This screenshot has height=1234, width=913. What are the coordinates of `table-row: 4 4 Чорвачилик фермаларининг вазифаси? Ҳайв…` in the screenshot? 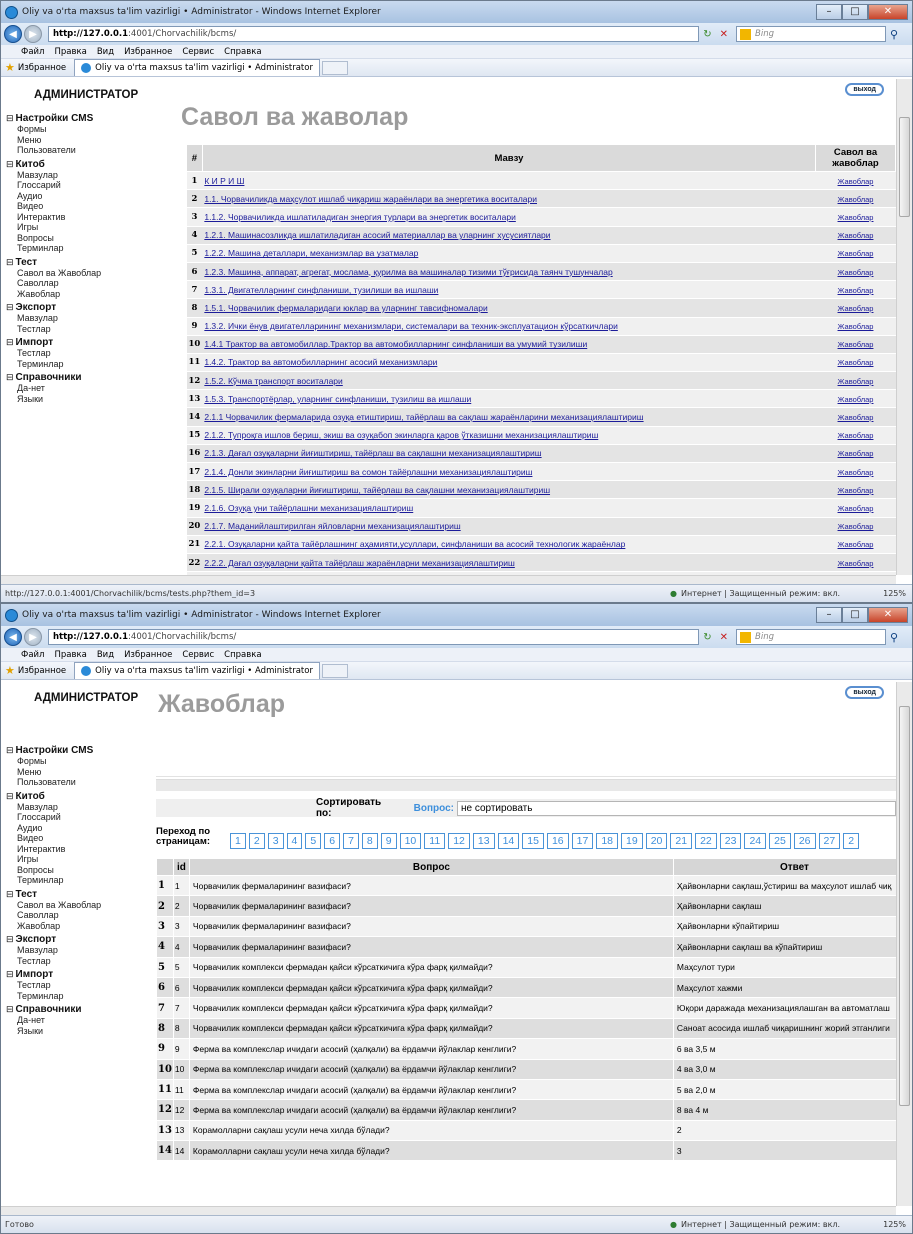 It's located at (526, 947).